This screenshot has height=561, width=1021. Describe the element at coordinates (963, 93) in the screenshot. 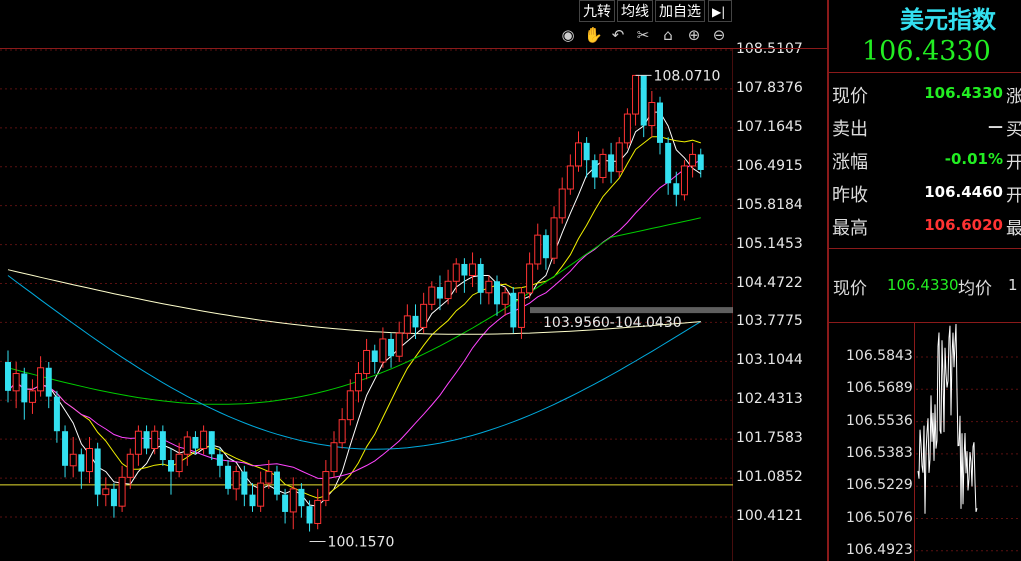

I see `quote-value-0: 106.4330` at that location.